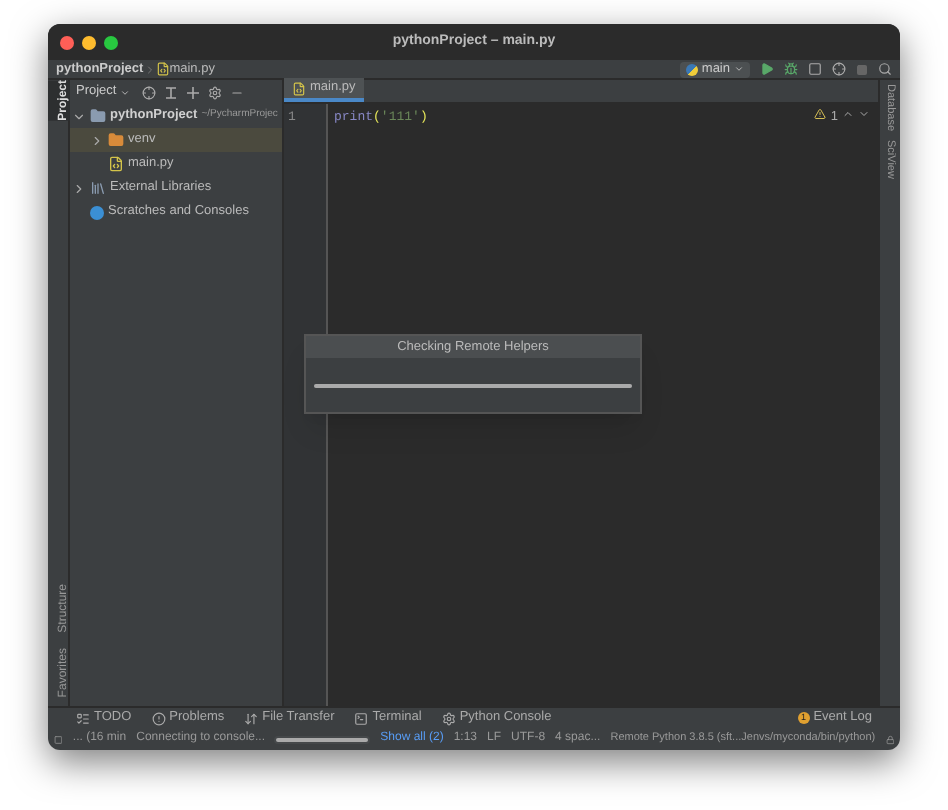 The width and height of the screenshot is (948, 810). What do you see at coordinates (767, 69) in the screenshot?
I see `run-icon` at bounding box center [767, 69].